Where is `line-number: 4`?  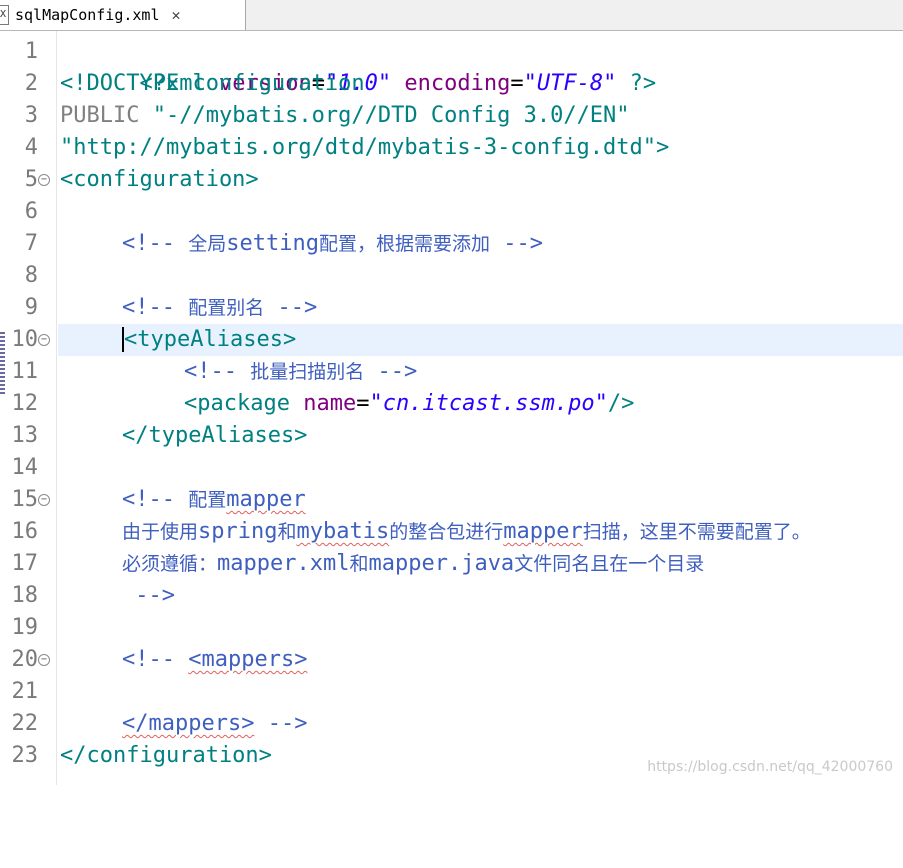 line-number: 4 is located at coordinates (31, 147).